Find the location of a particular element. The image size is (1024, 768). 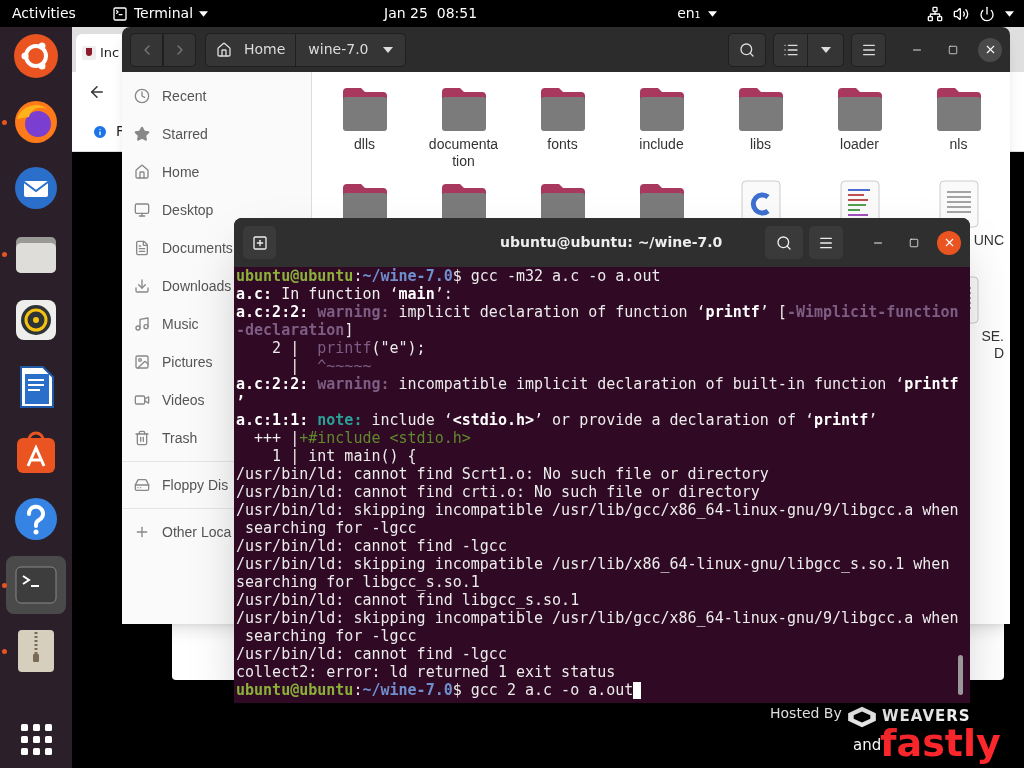

star-icon is located at coordinates (142, 134).